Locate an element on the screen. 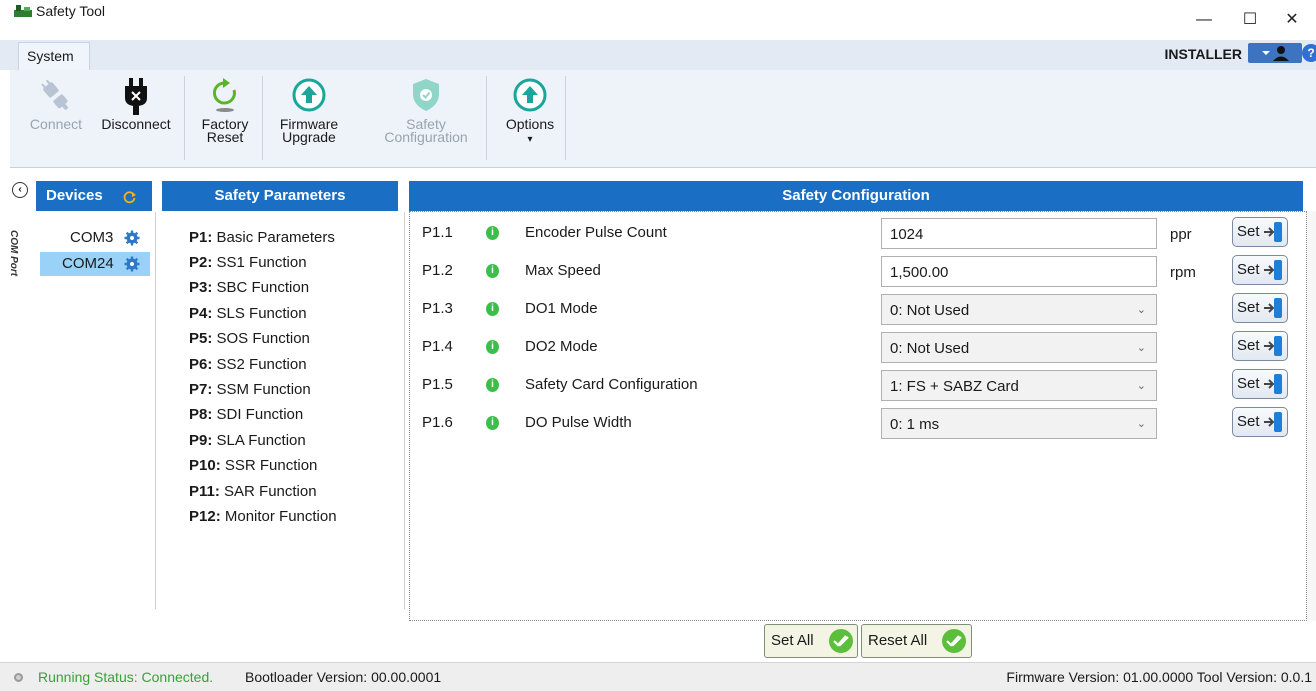  connect-button: Connect is located at coordinates (56, 117).